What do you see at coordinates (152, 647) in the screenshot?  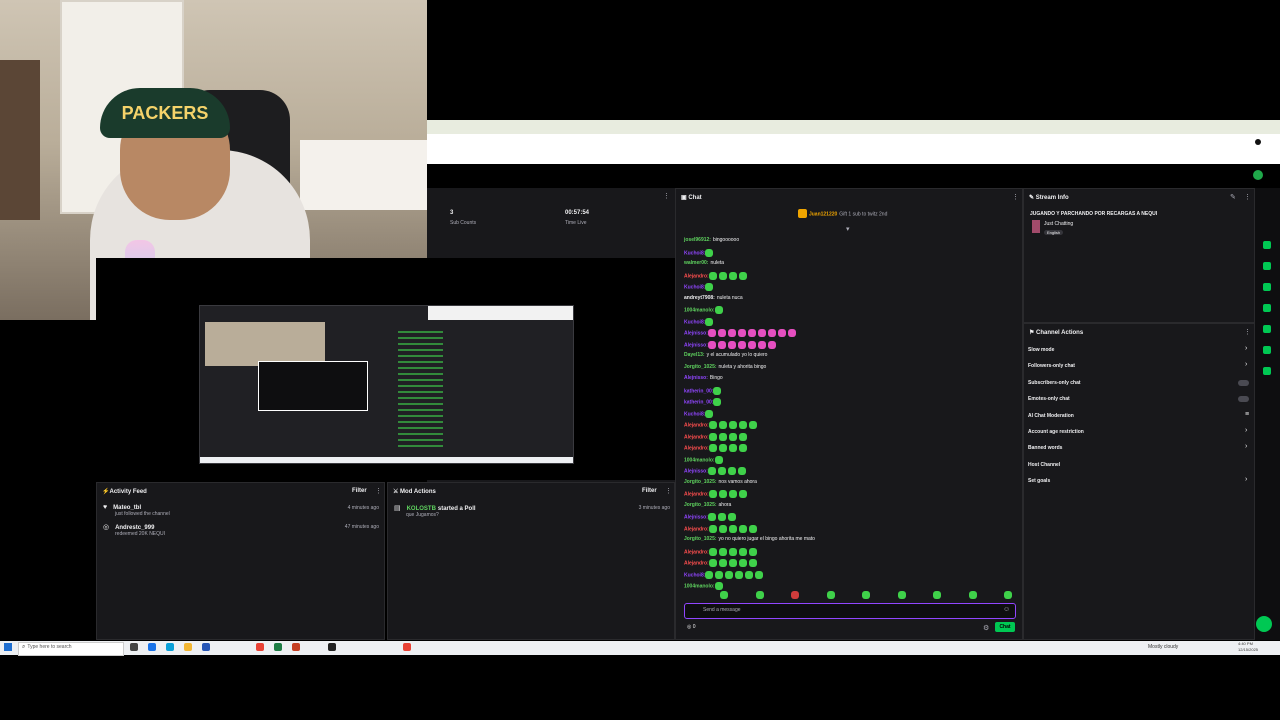 I see `browser-app-icon` at bounding box center [152, 647].